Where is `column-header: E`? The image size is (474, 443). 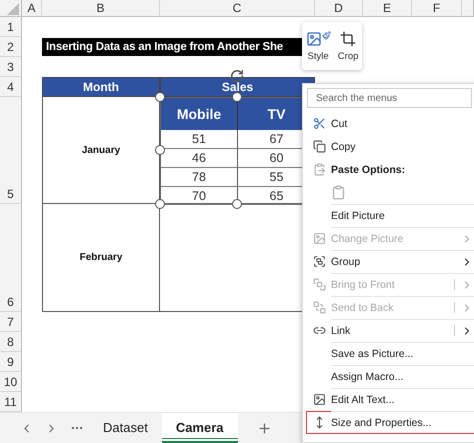 column-header: E is located at coordinates (387, 8).